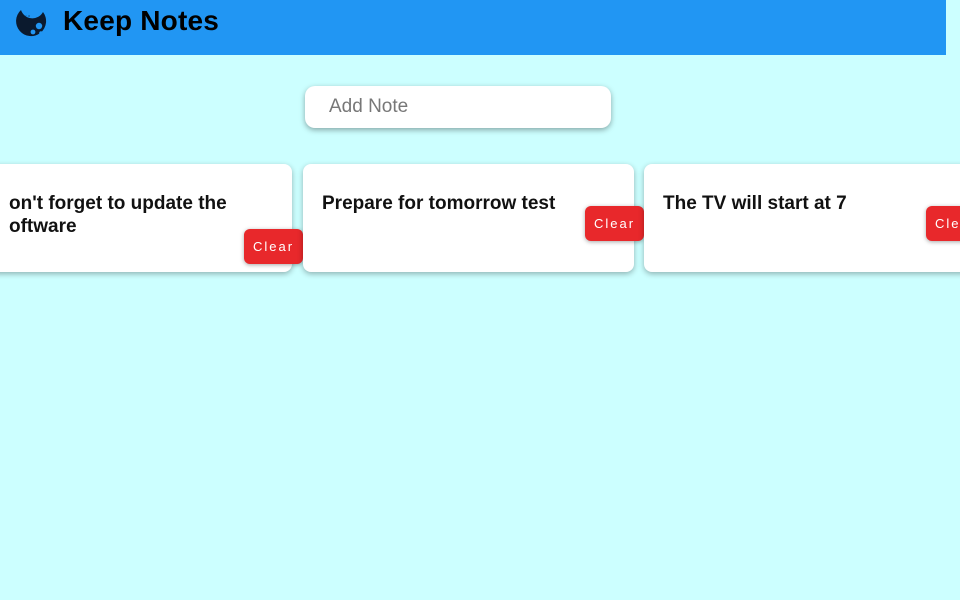 The image size is (960, 600). What do you see at coordinates (141, 20) in the screenshot?
I see `app-title: Keep Notes` at bounding box center [141, 20].